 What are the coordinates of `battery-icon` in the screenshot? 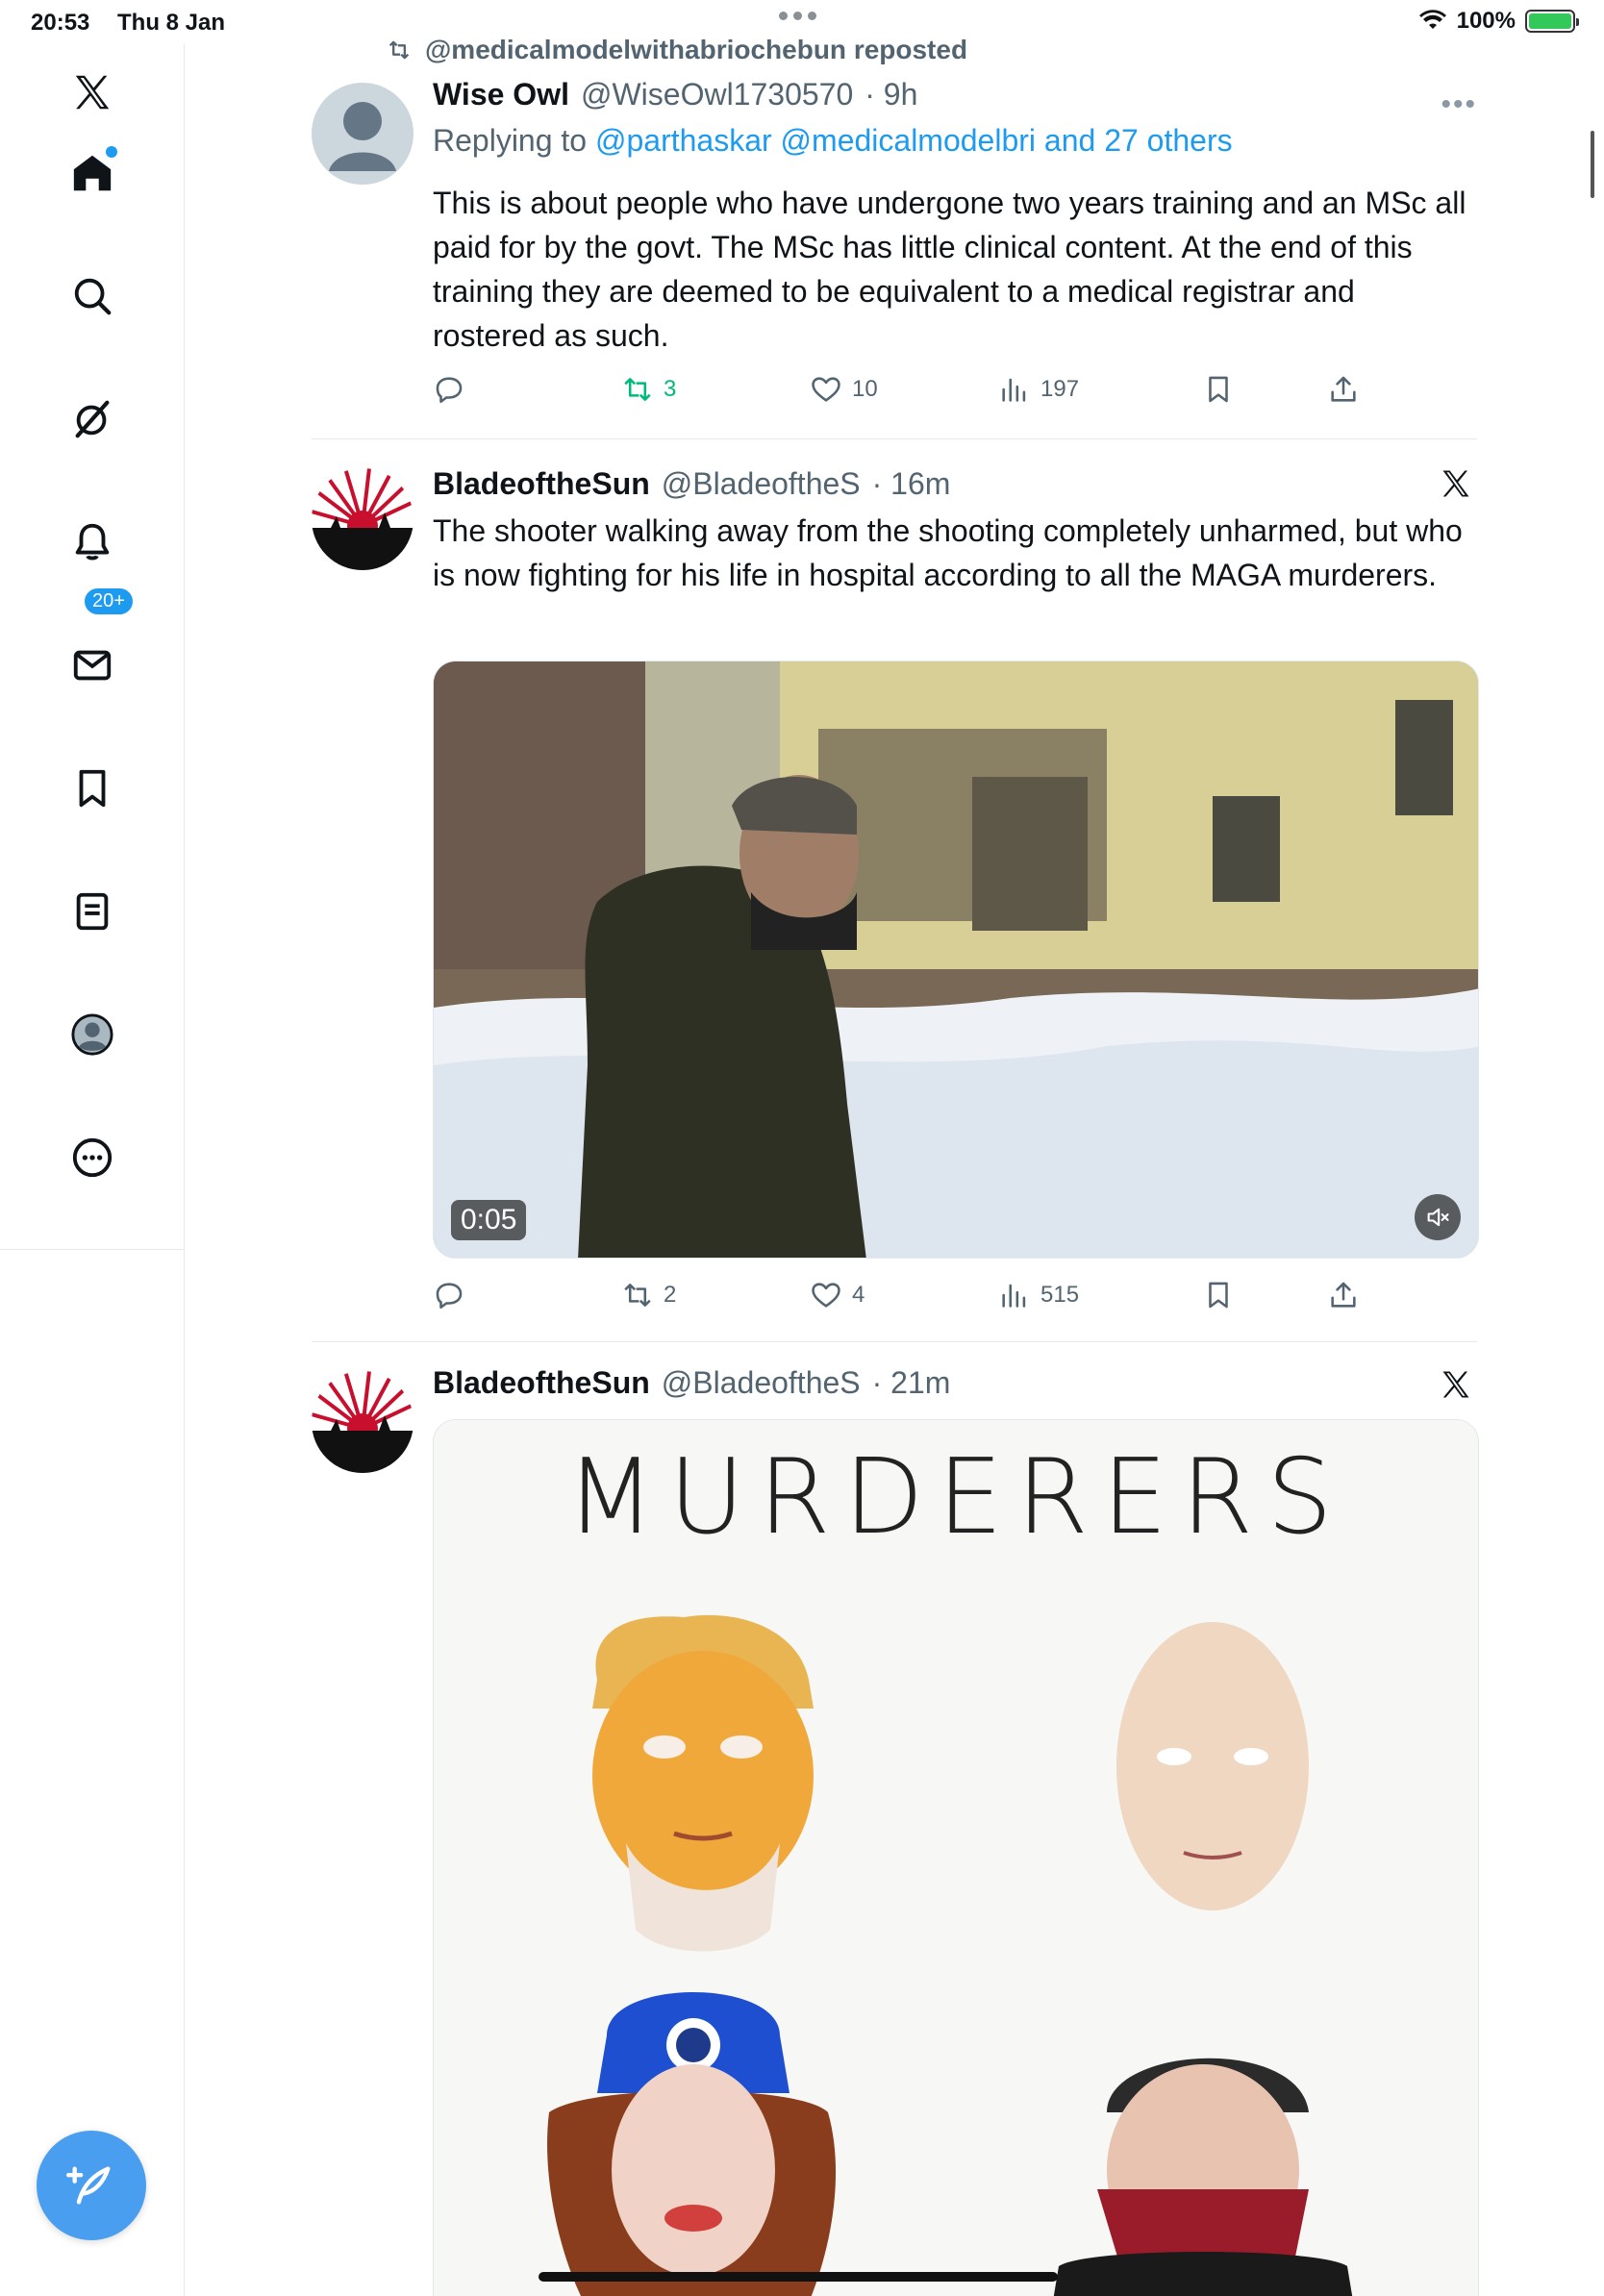 It's located at (1552, 21).